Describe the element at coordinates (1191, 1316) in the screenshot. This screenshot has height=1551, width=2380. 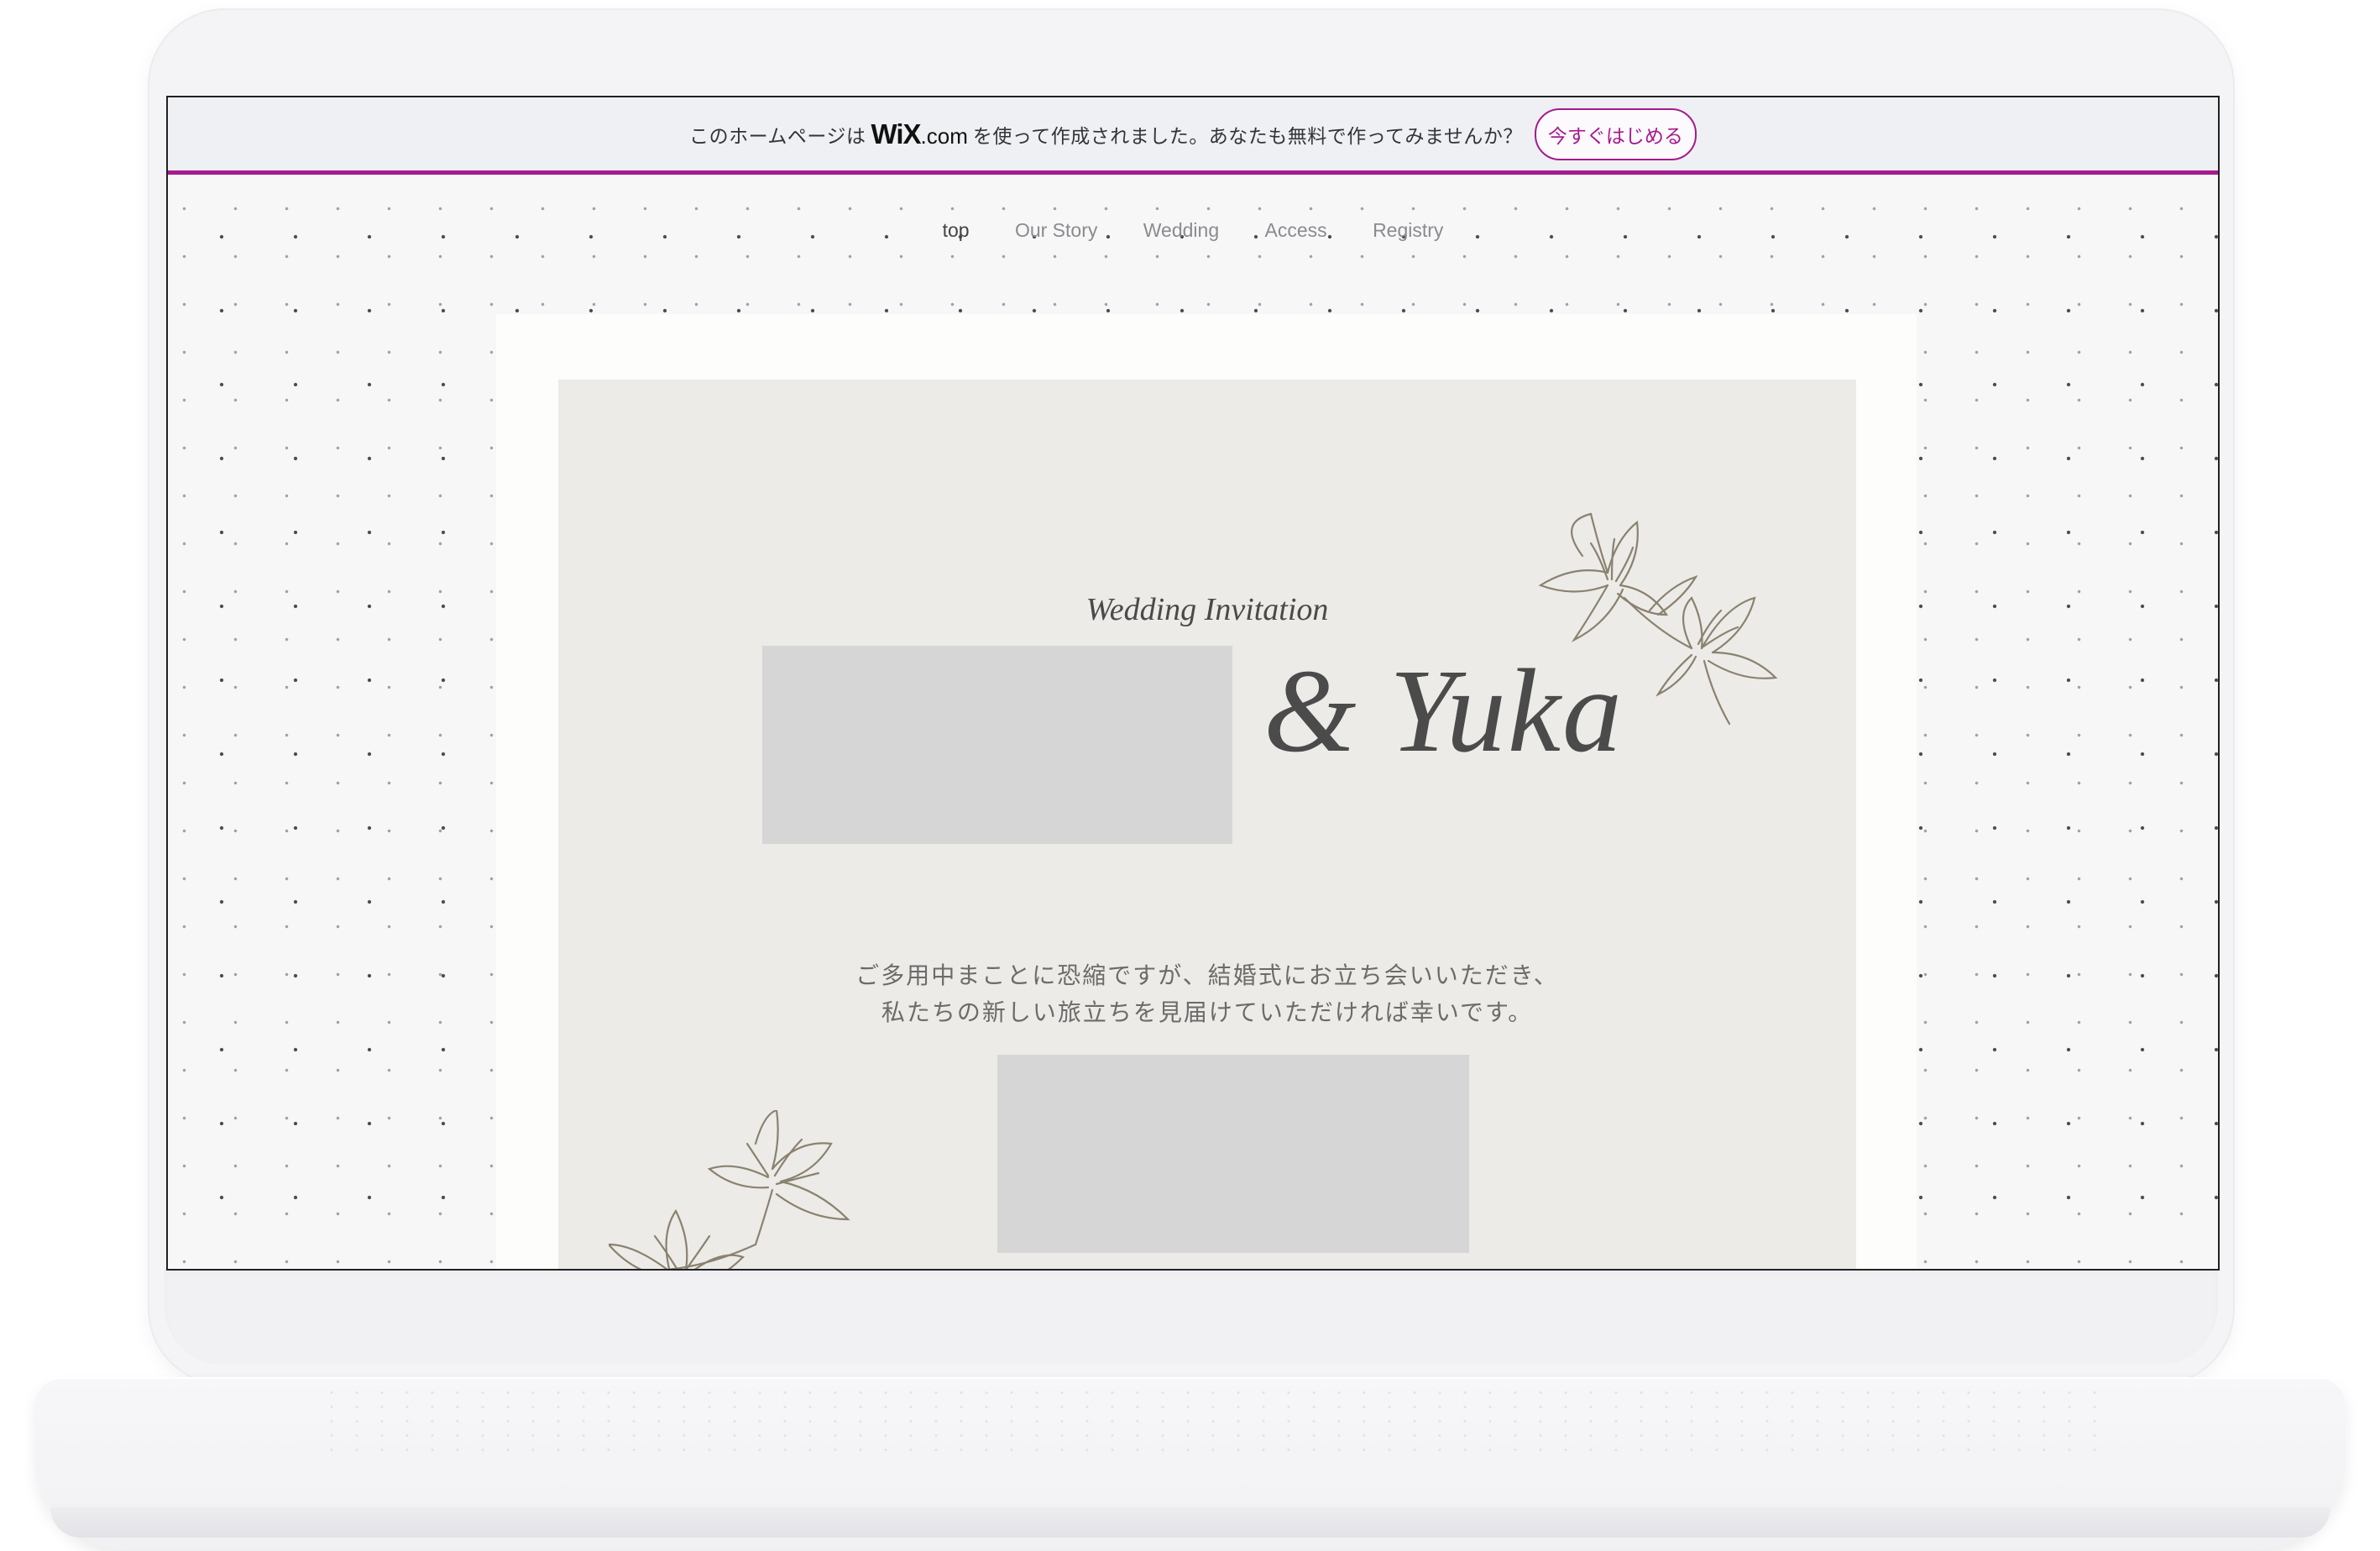
I see `laptop-lid-chin` at that location.